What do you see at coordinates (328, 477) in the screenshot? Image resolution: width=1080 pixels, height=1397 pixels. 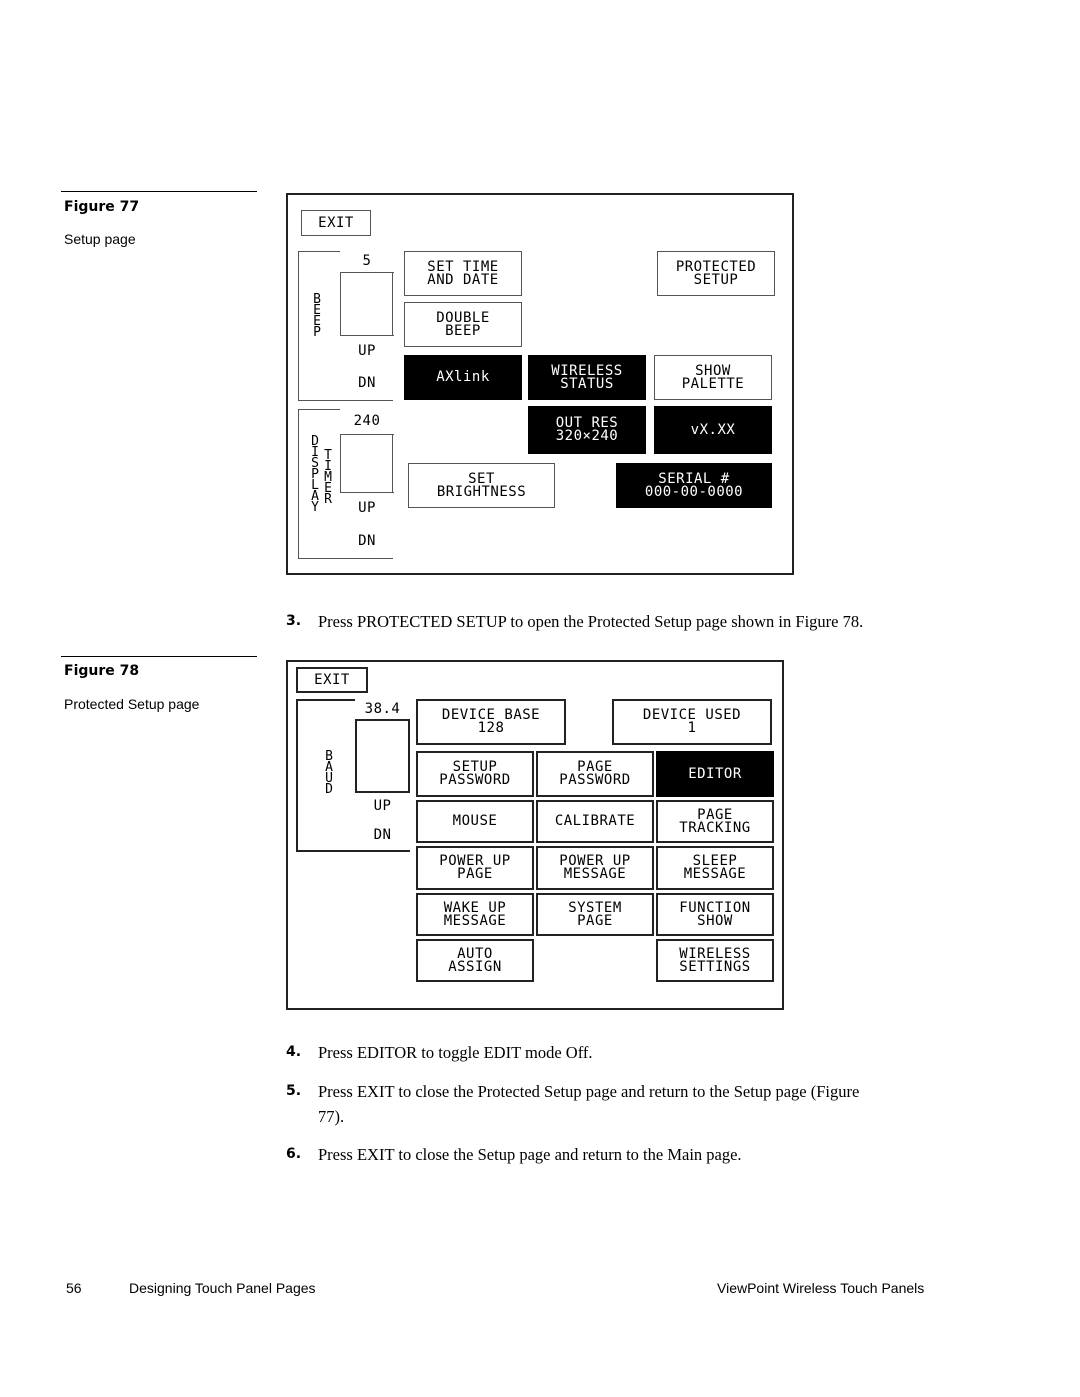 I see `timer-label: TIMER` at bounding box center [328, 477].